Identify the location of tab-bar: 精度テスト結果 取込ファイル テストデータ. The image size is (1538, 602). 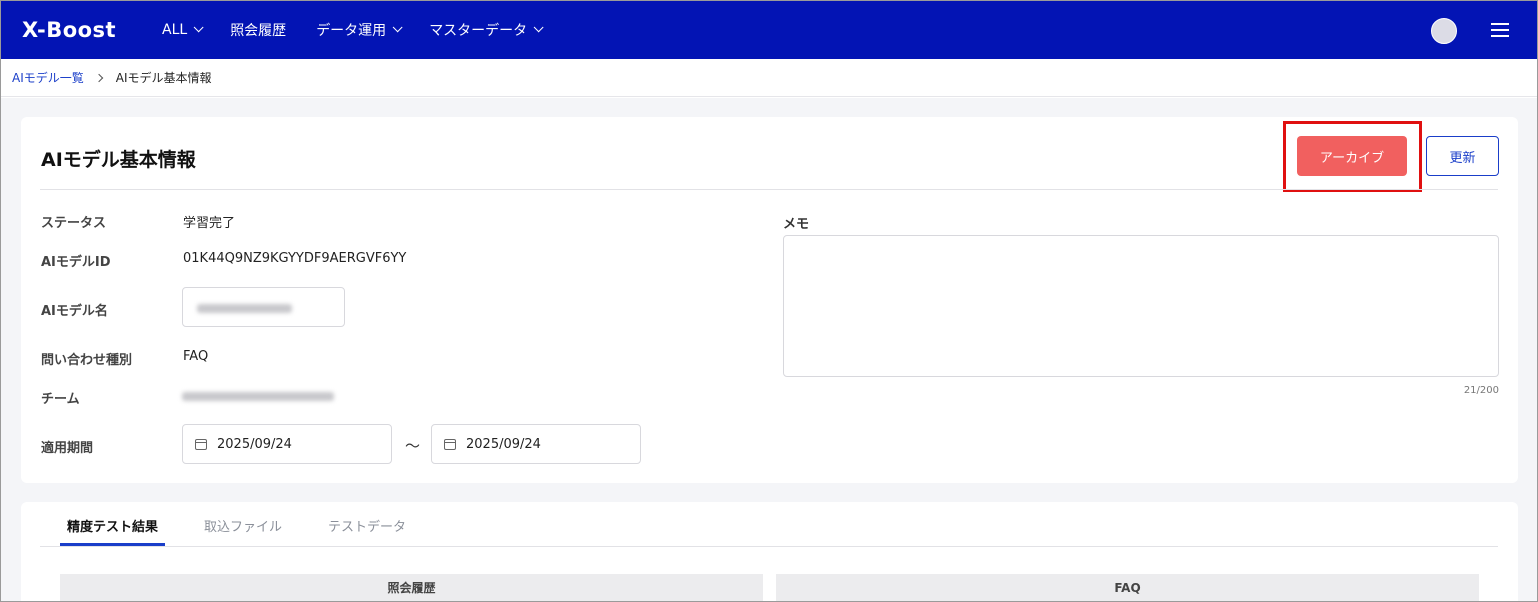
(252, 524).